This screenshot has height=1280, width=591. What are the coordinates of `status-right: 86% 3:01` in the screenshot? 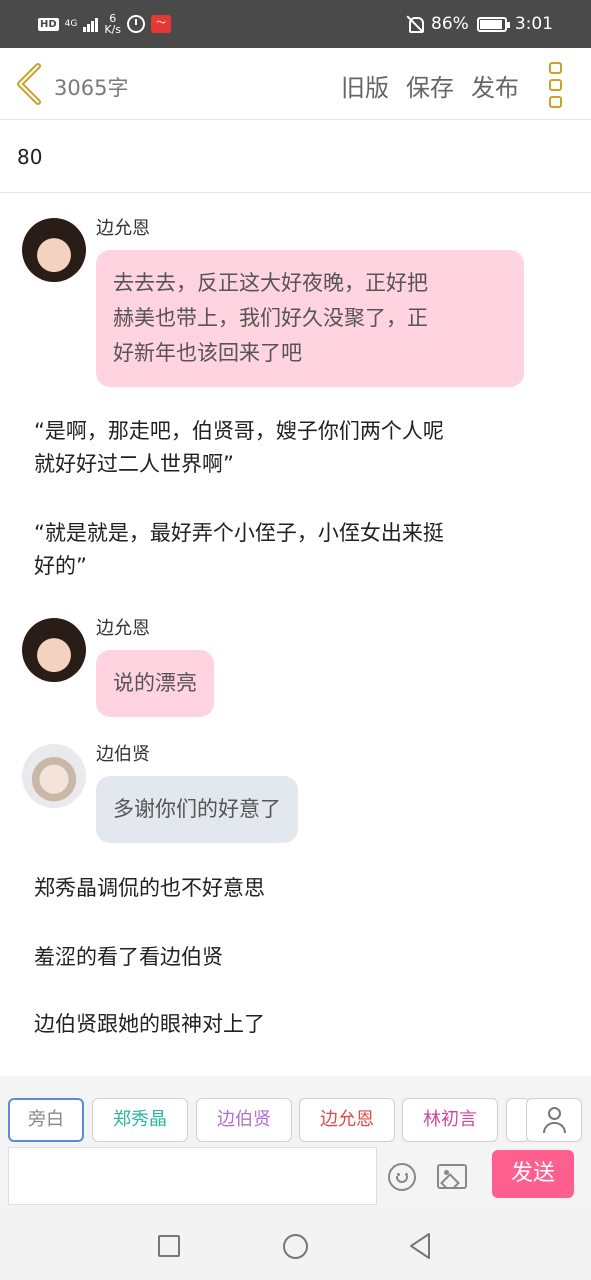 It's located at (480, 24).